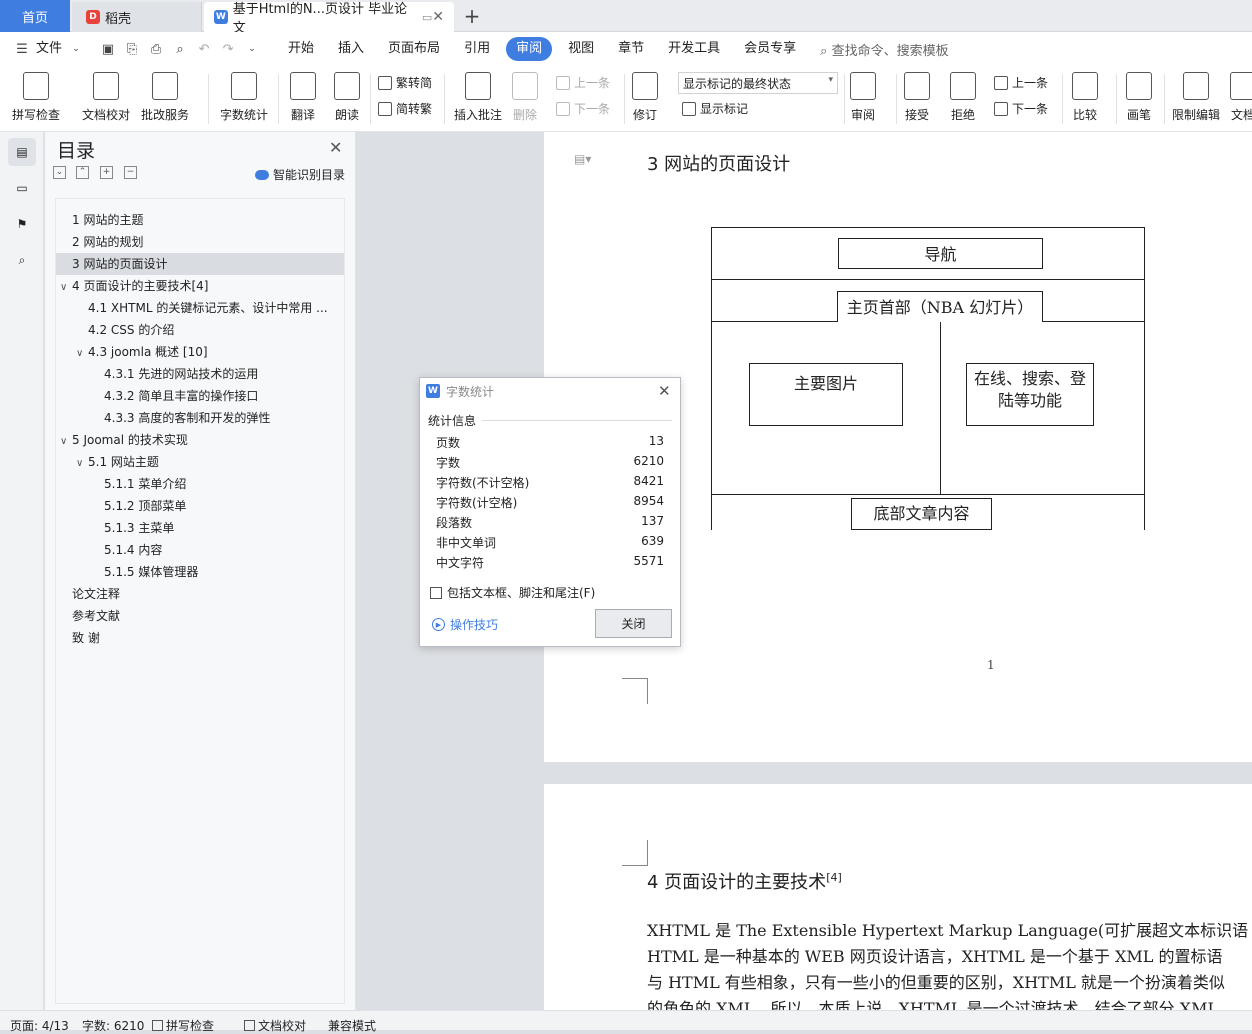 This screenshot has width=1252, height=1034. Describe the element at coordinates (863, 95) in the screenshot. I see `review-pane-button: 审阅` at that location.